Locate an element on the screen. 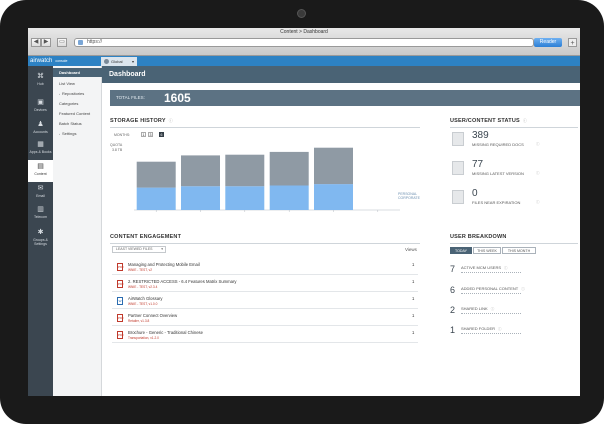  brand-logo: airwatch console is located at coordinates (48, 61).